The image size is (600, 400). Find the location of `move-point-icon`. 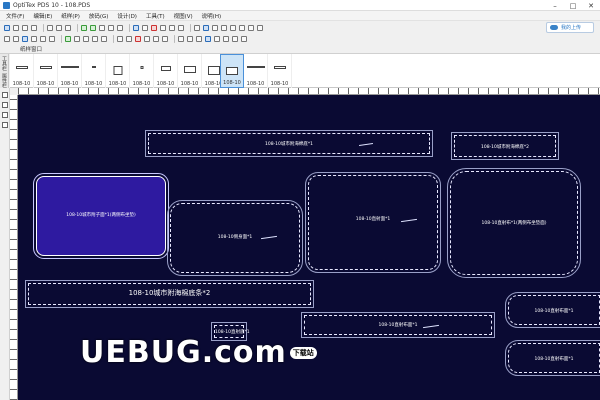

move-point-icon is located at coordinates (86, 38).